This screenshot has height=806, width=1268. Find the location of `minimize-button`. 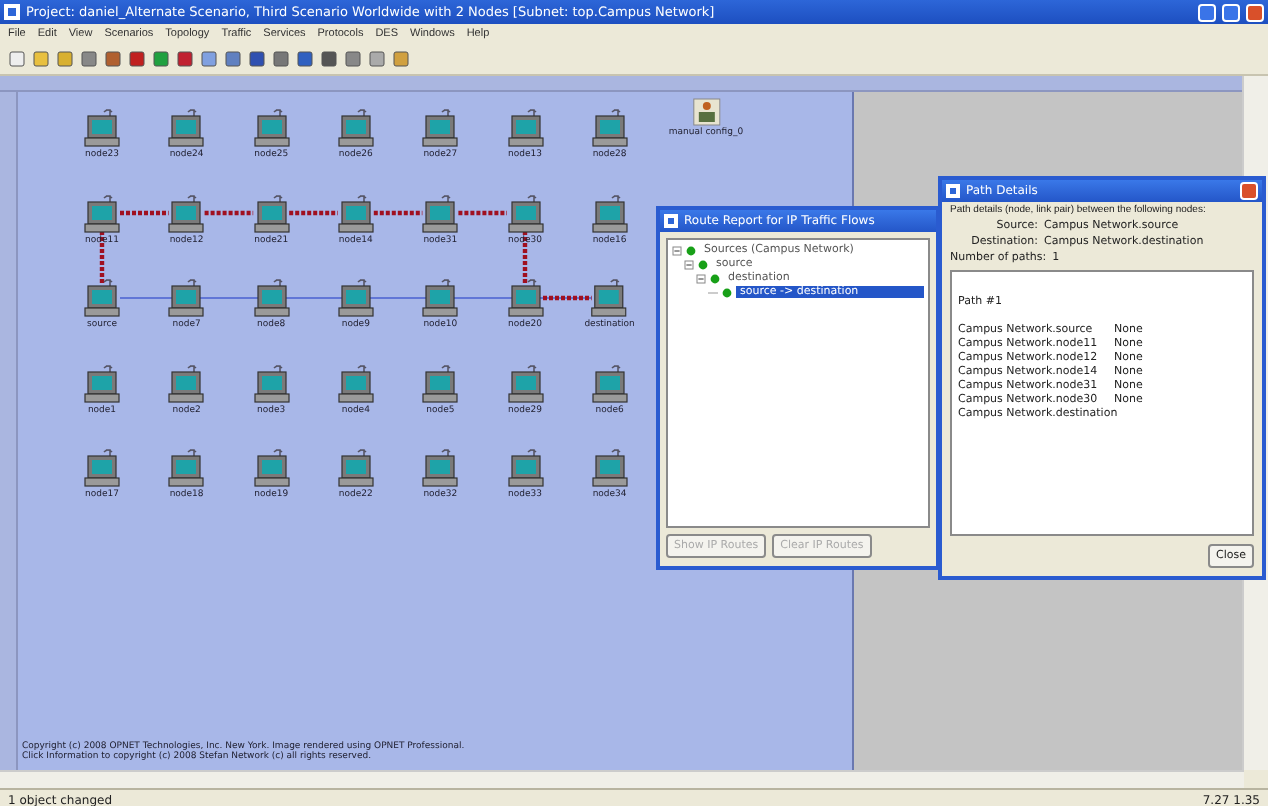

minimize-button is located at coordinates (1207, 12).